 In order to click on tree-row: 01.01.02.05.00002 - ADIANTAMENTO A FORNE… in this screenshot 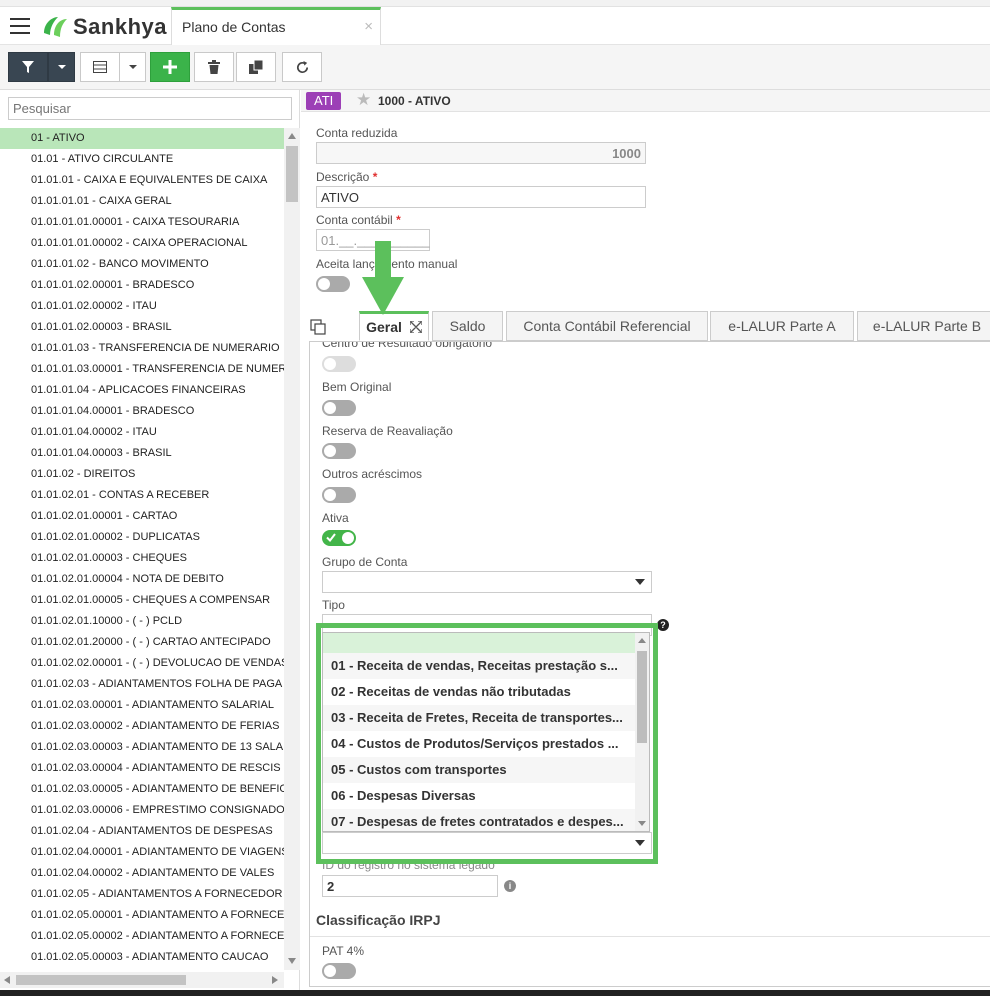, I will do `click(142, 936)`.